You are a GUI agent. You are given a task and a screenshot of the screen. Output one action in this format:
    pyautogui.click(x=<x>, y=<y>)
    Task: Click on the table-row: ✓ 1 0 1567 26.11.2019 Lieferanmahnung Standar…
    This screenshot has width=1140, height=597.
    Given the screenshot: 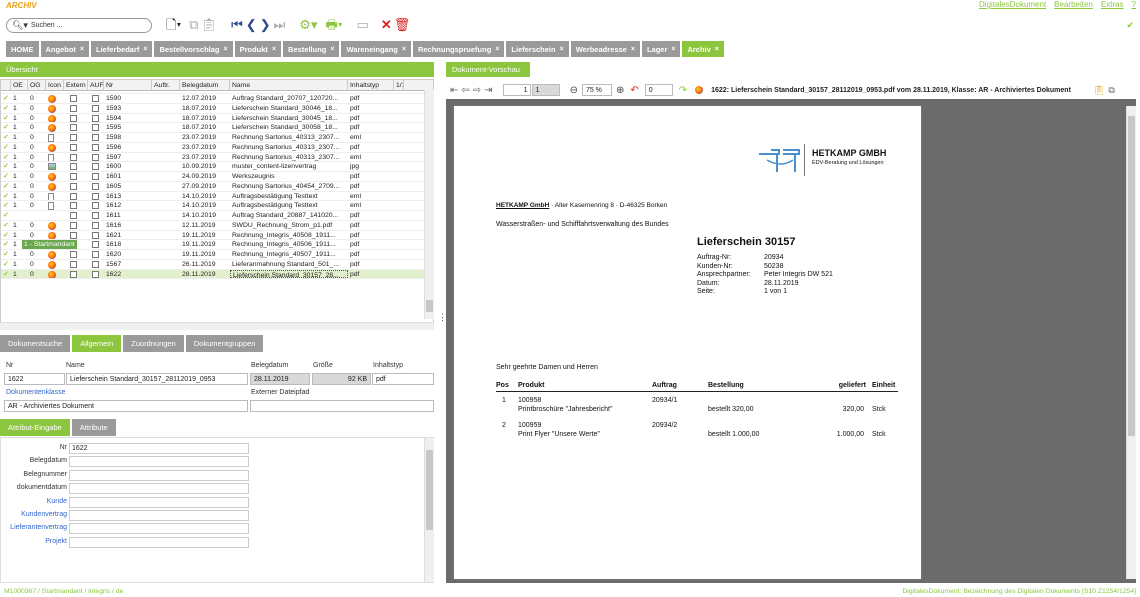 What is the action you would take?
    pyautogui.click(x=217, y=265)
    